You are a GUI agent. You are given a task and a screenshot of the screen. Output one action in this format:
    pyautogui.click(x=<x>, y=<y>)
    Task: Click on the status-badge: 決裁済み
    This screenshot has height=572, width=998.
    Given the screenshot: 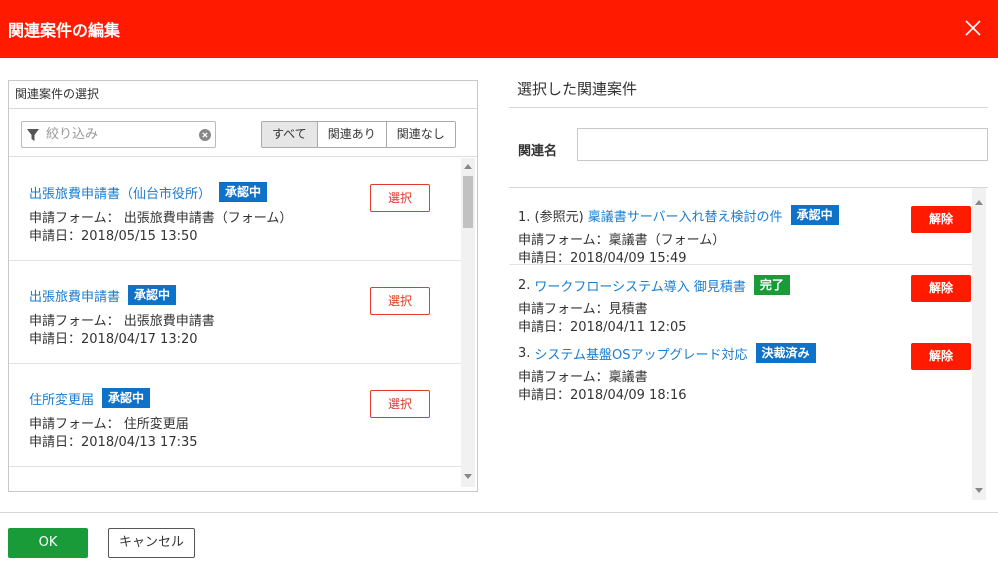 What is the action you would take?
    pyautogui.click(x=785, y=353)
    